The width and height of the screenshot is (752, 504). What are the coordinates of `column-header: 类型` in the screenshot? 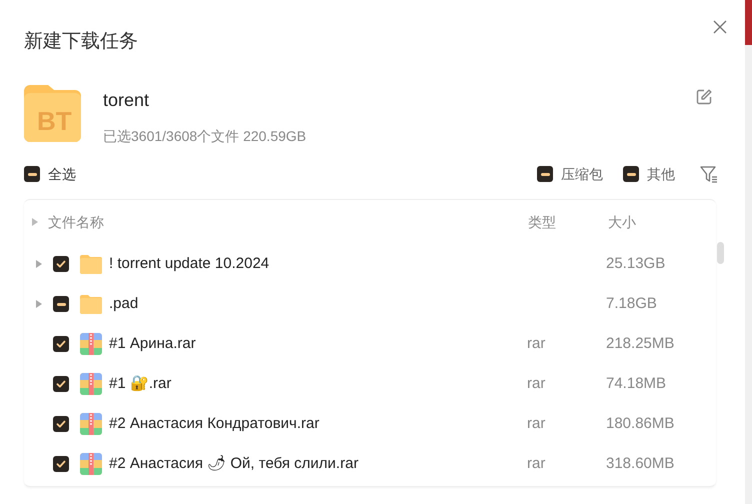 It's located at (568, 222).